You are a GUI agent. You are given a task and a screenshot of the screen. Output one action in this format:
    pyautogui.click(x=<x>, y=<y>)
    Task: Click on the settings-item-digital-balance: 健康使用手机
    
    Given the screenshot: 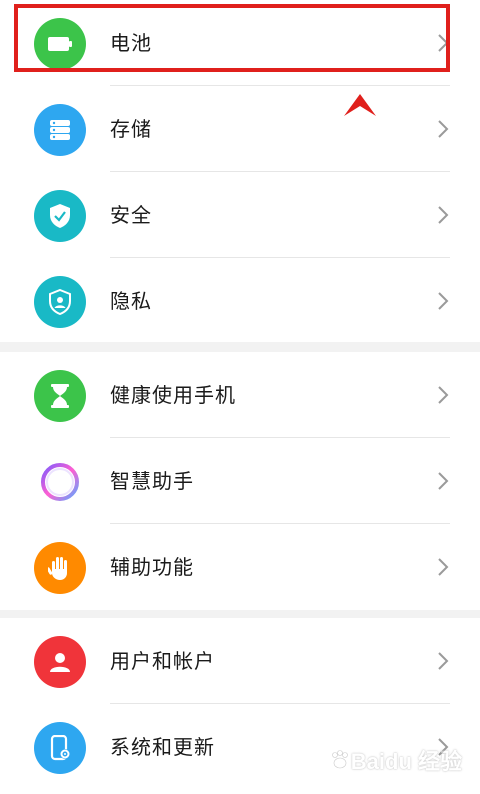 What is the action you would take?
    pyautogui.click(x=240, y=395)
    